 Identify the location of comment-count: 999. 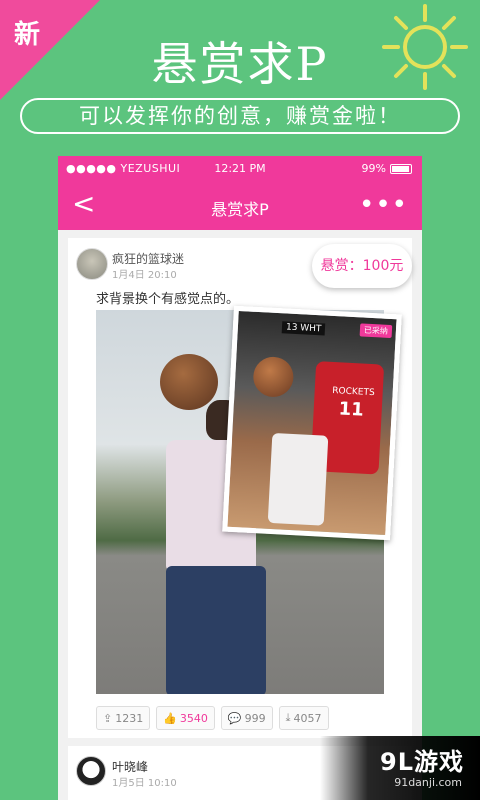
(255, 718).